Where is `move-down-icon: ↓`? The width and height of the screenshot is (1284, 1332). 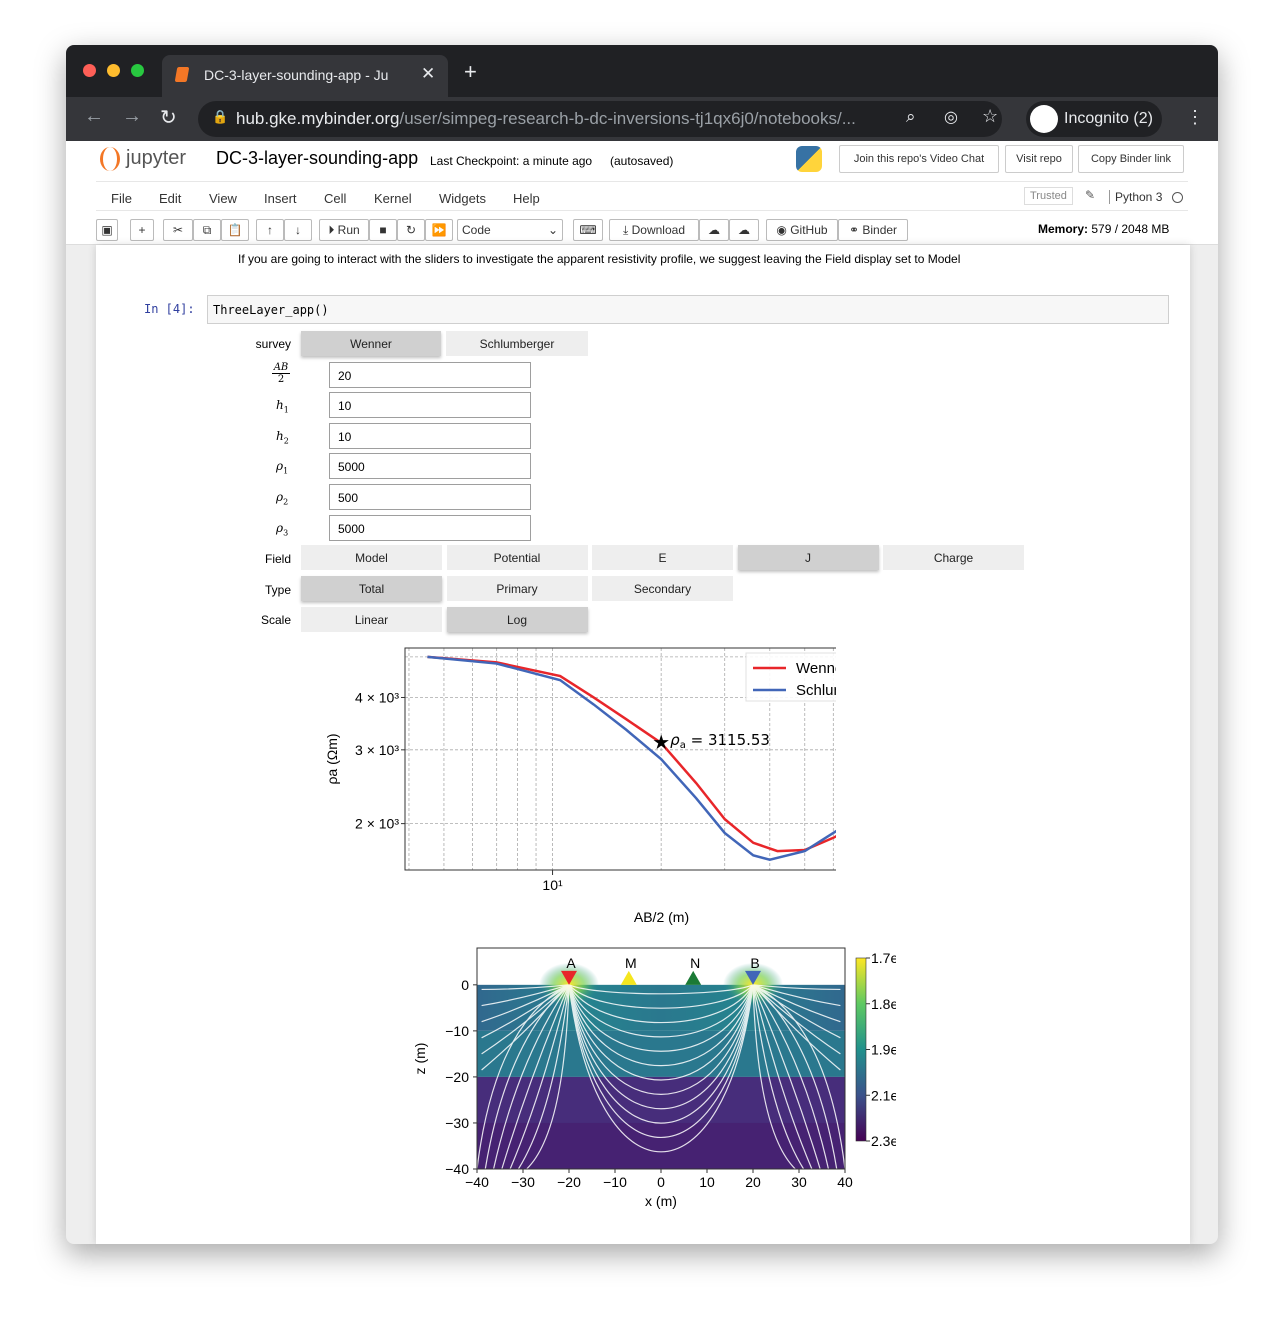 move-down-icon: ↓ is located at coordinates (298, 230).